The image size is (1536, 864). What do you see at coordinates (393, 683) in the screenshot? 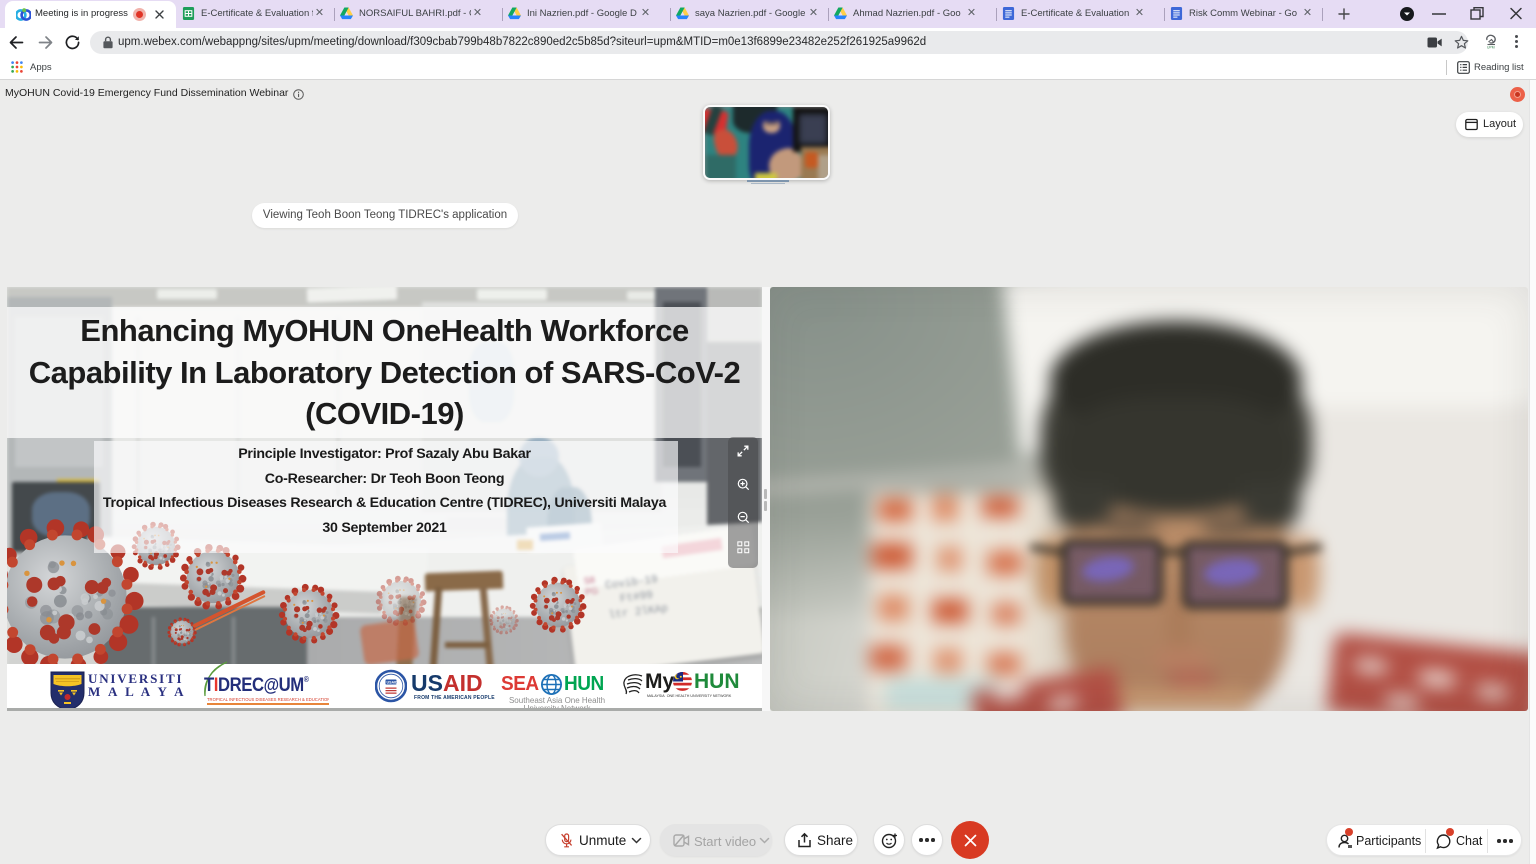
I see `svg-text: USAID` at bounding box center [393, 683].